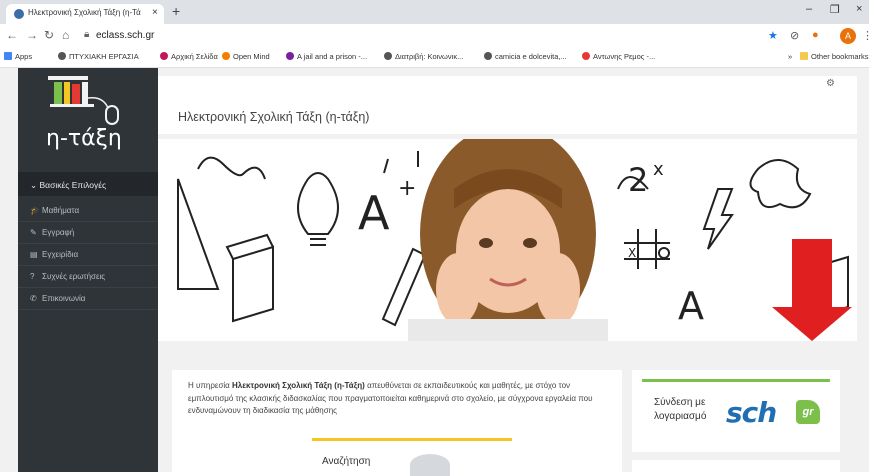 The height and width of the screenshot is (476, 869). Describe the element at coordinates (808, 412) in the screenshot. I see `sch-gr-badge: gr` at that location.